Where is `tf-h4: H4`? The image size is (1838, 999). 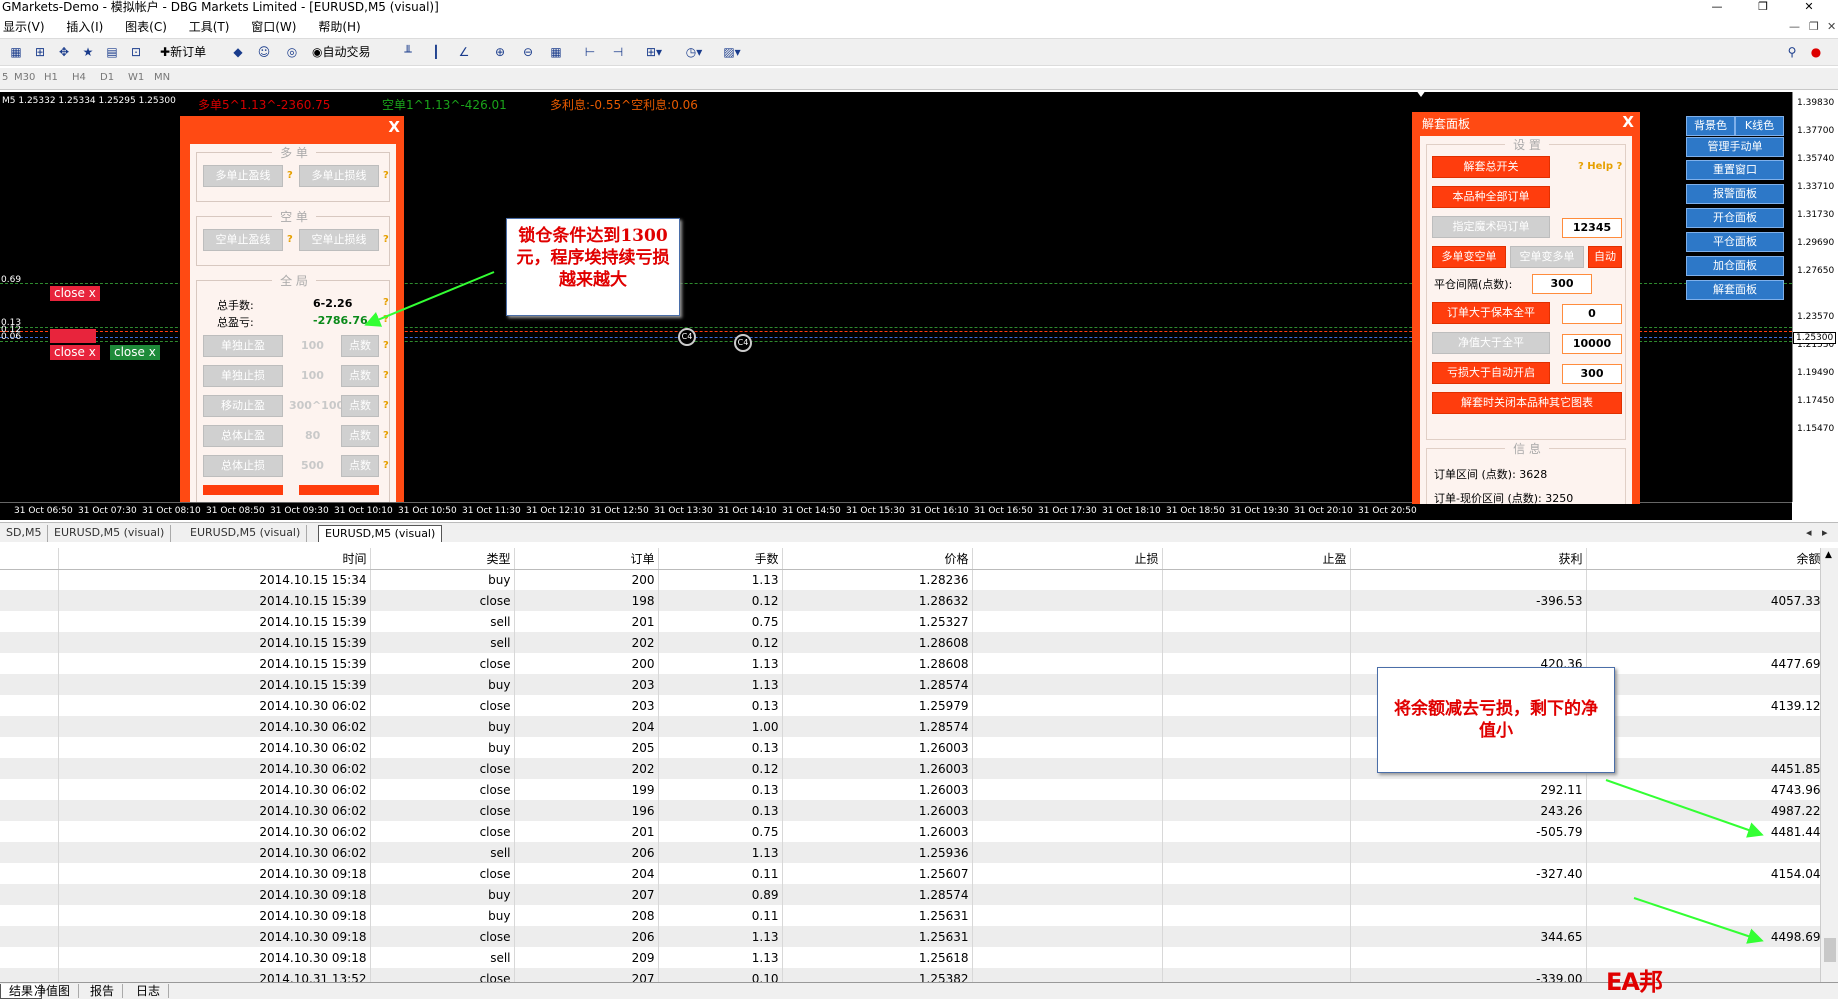 tf-h4: H4 is located at coordinates (79, 77).